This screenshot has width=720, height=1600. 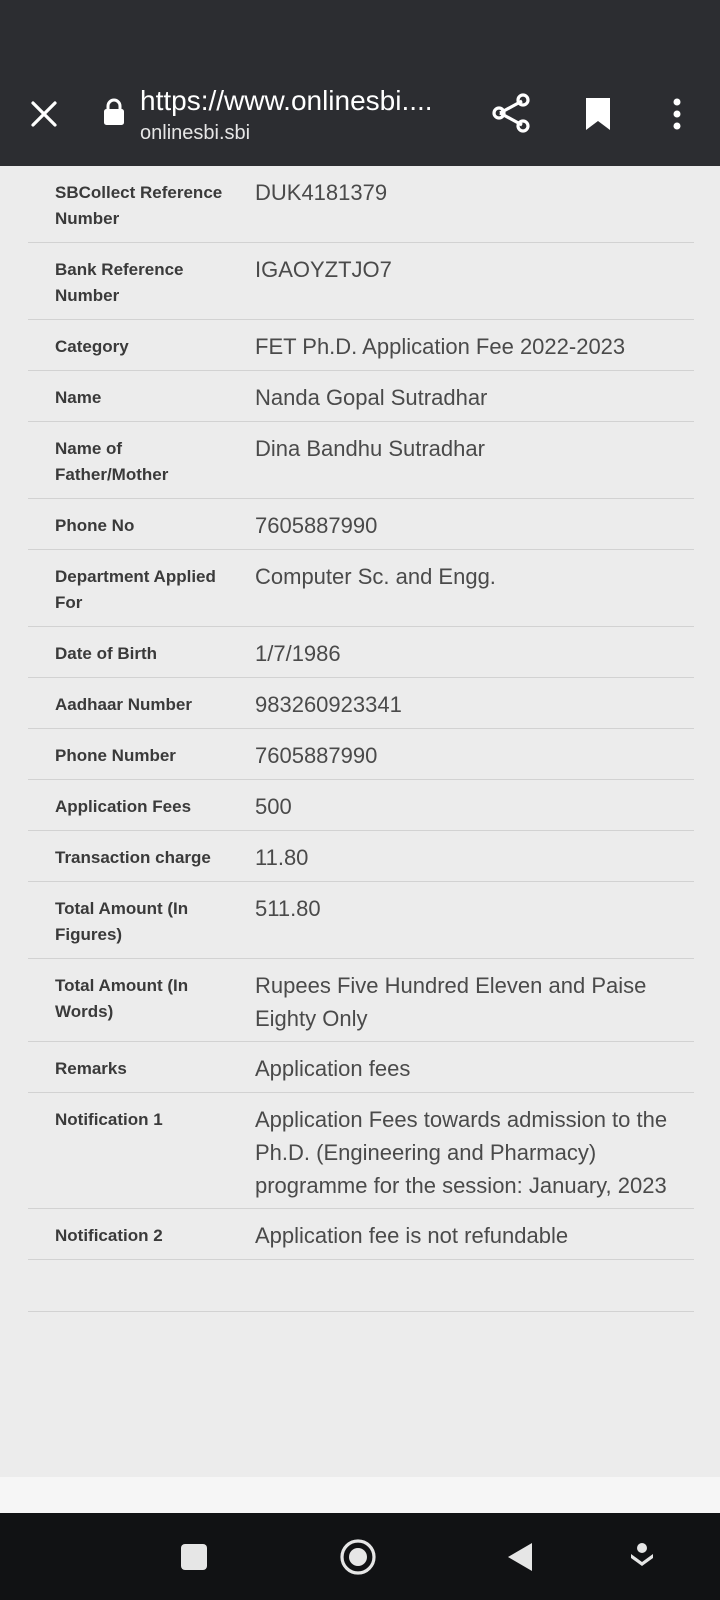 I want to click on url-domain: onlinesbi.sbi, so click(x=195, y=133).